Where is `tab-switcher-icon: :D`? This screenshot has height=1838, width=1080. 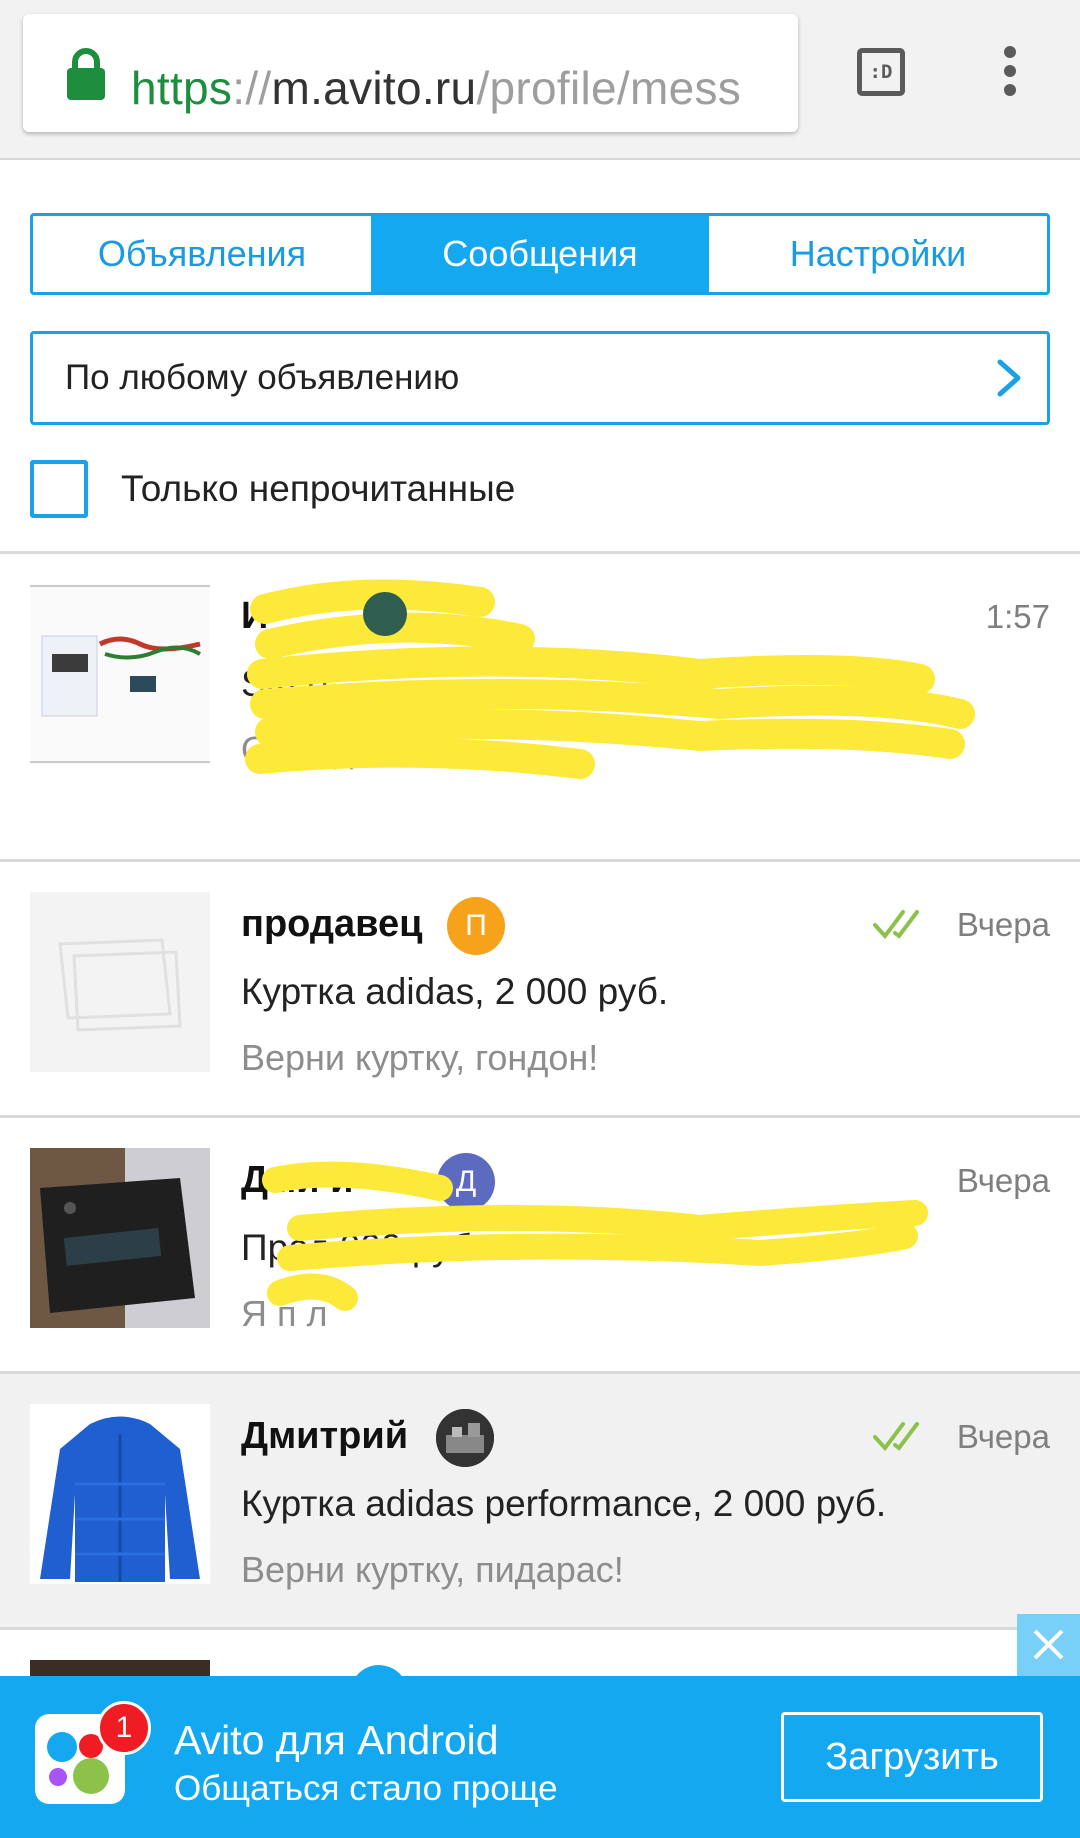 tab-switcher-icon: :D is located at coordinates (881, 72).